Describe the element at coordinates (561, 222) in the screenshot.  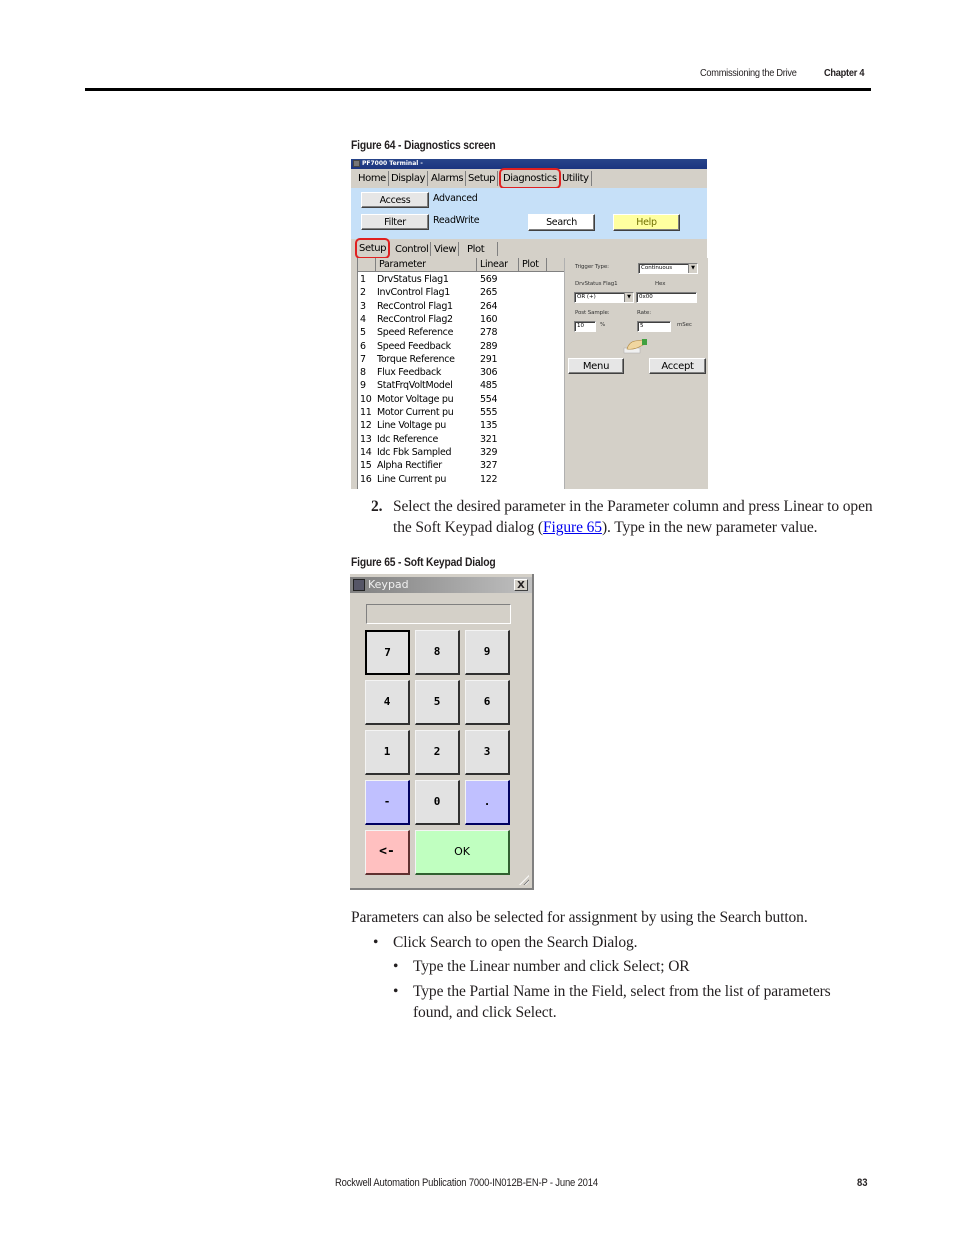
I see `search-button: Search` at that location.